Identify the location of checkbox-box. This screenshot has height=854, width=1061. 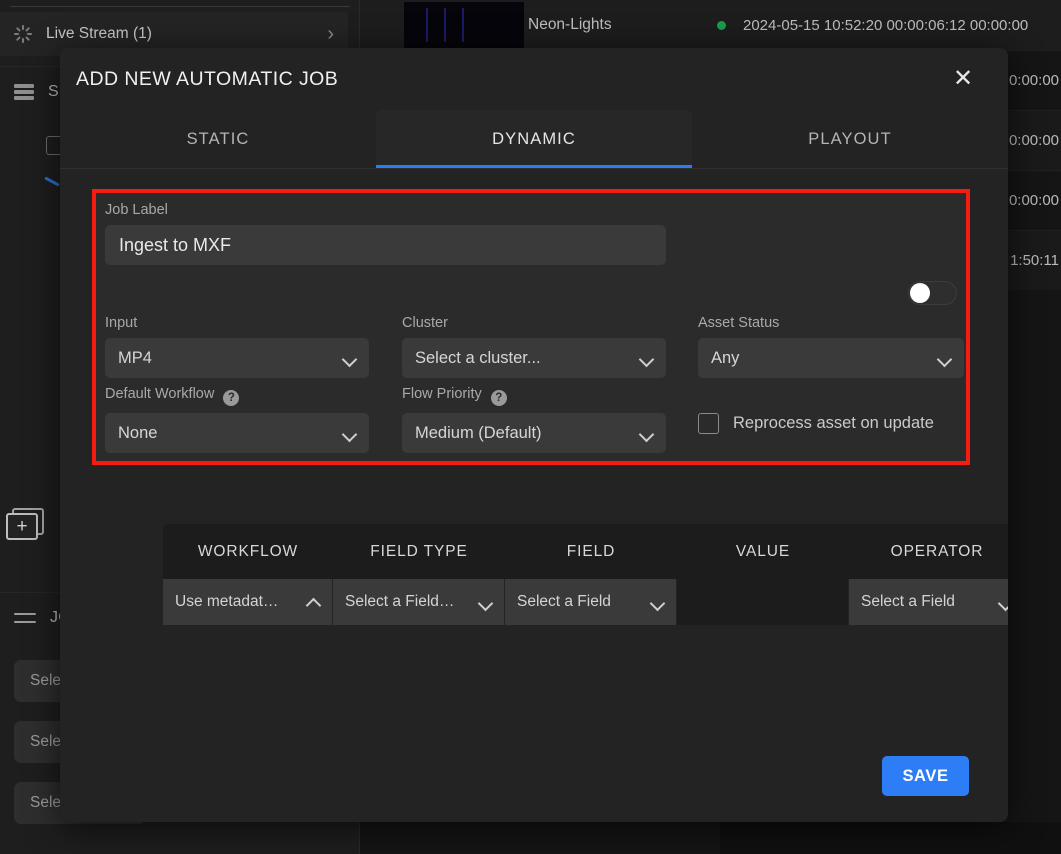
(708, 423).